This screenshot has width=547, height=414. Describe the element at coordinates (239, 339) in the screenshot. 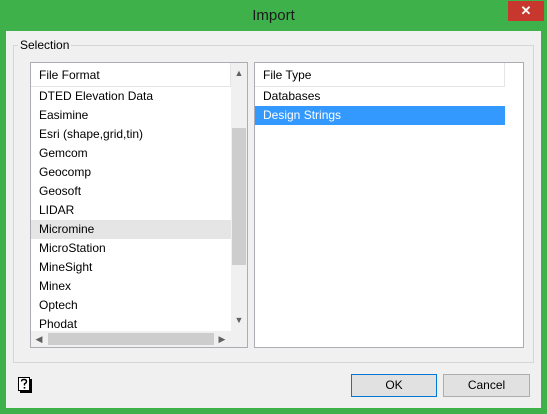

I see `scrollbar-corner` at that location.